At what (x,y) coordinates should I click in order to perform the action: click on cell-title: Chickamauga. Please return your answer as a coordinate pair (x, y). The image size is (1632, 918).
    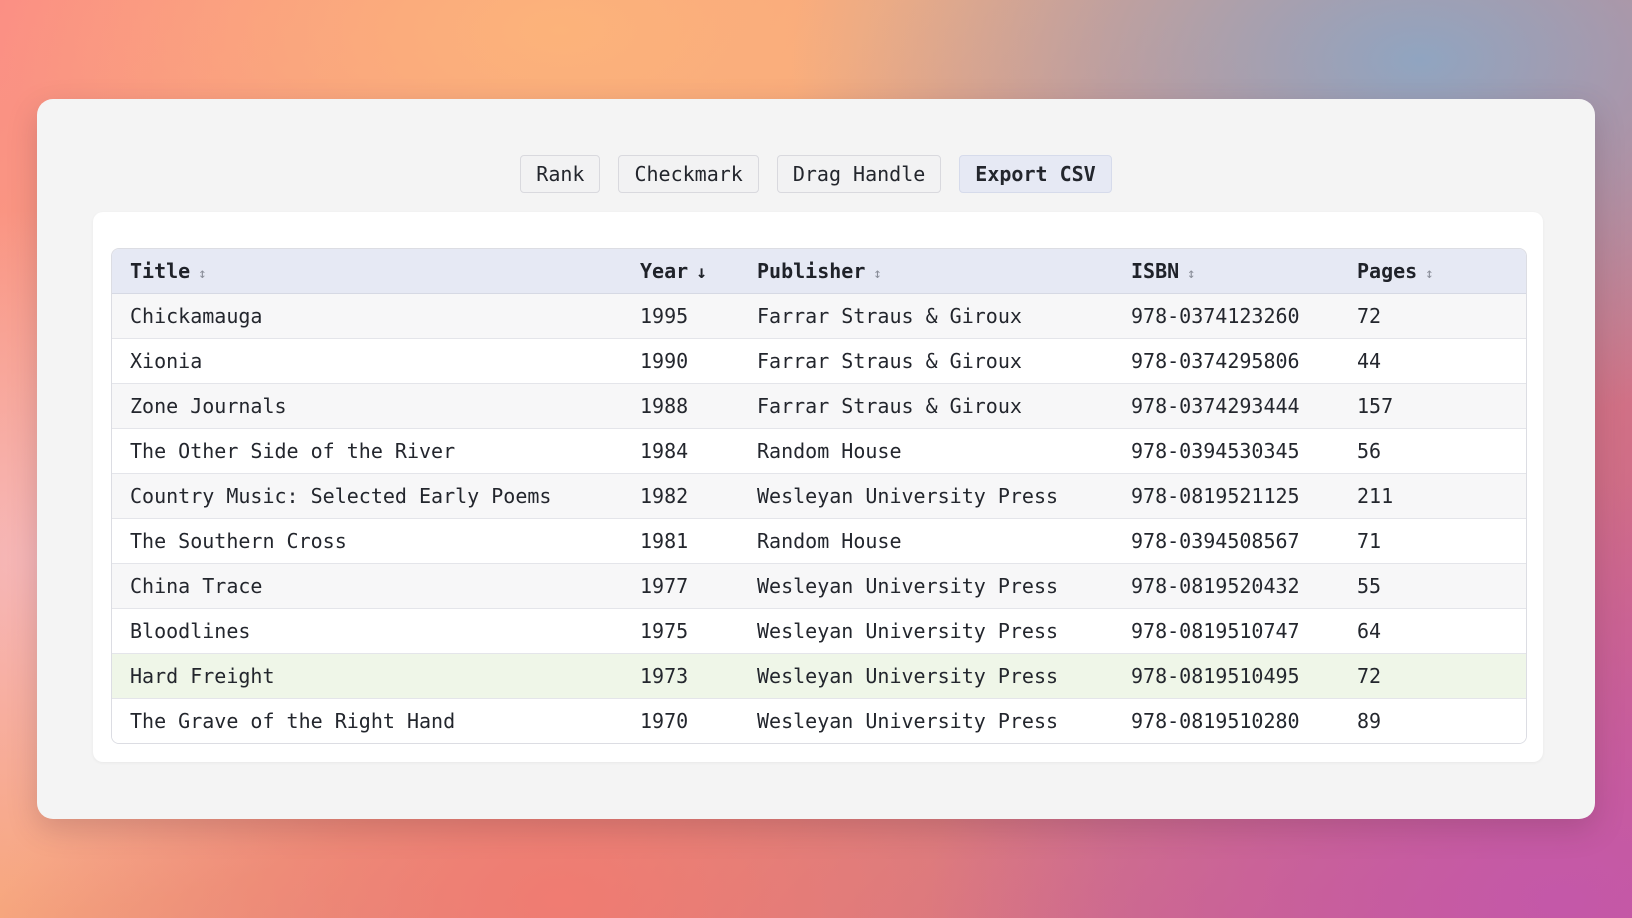
    Looking at the image, I should click on (367, 316).